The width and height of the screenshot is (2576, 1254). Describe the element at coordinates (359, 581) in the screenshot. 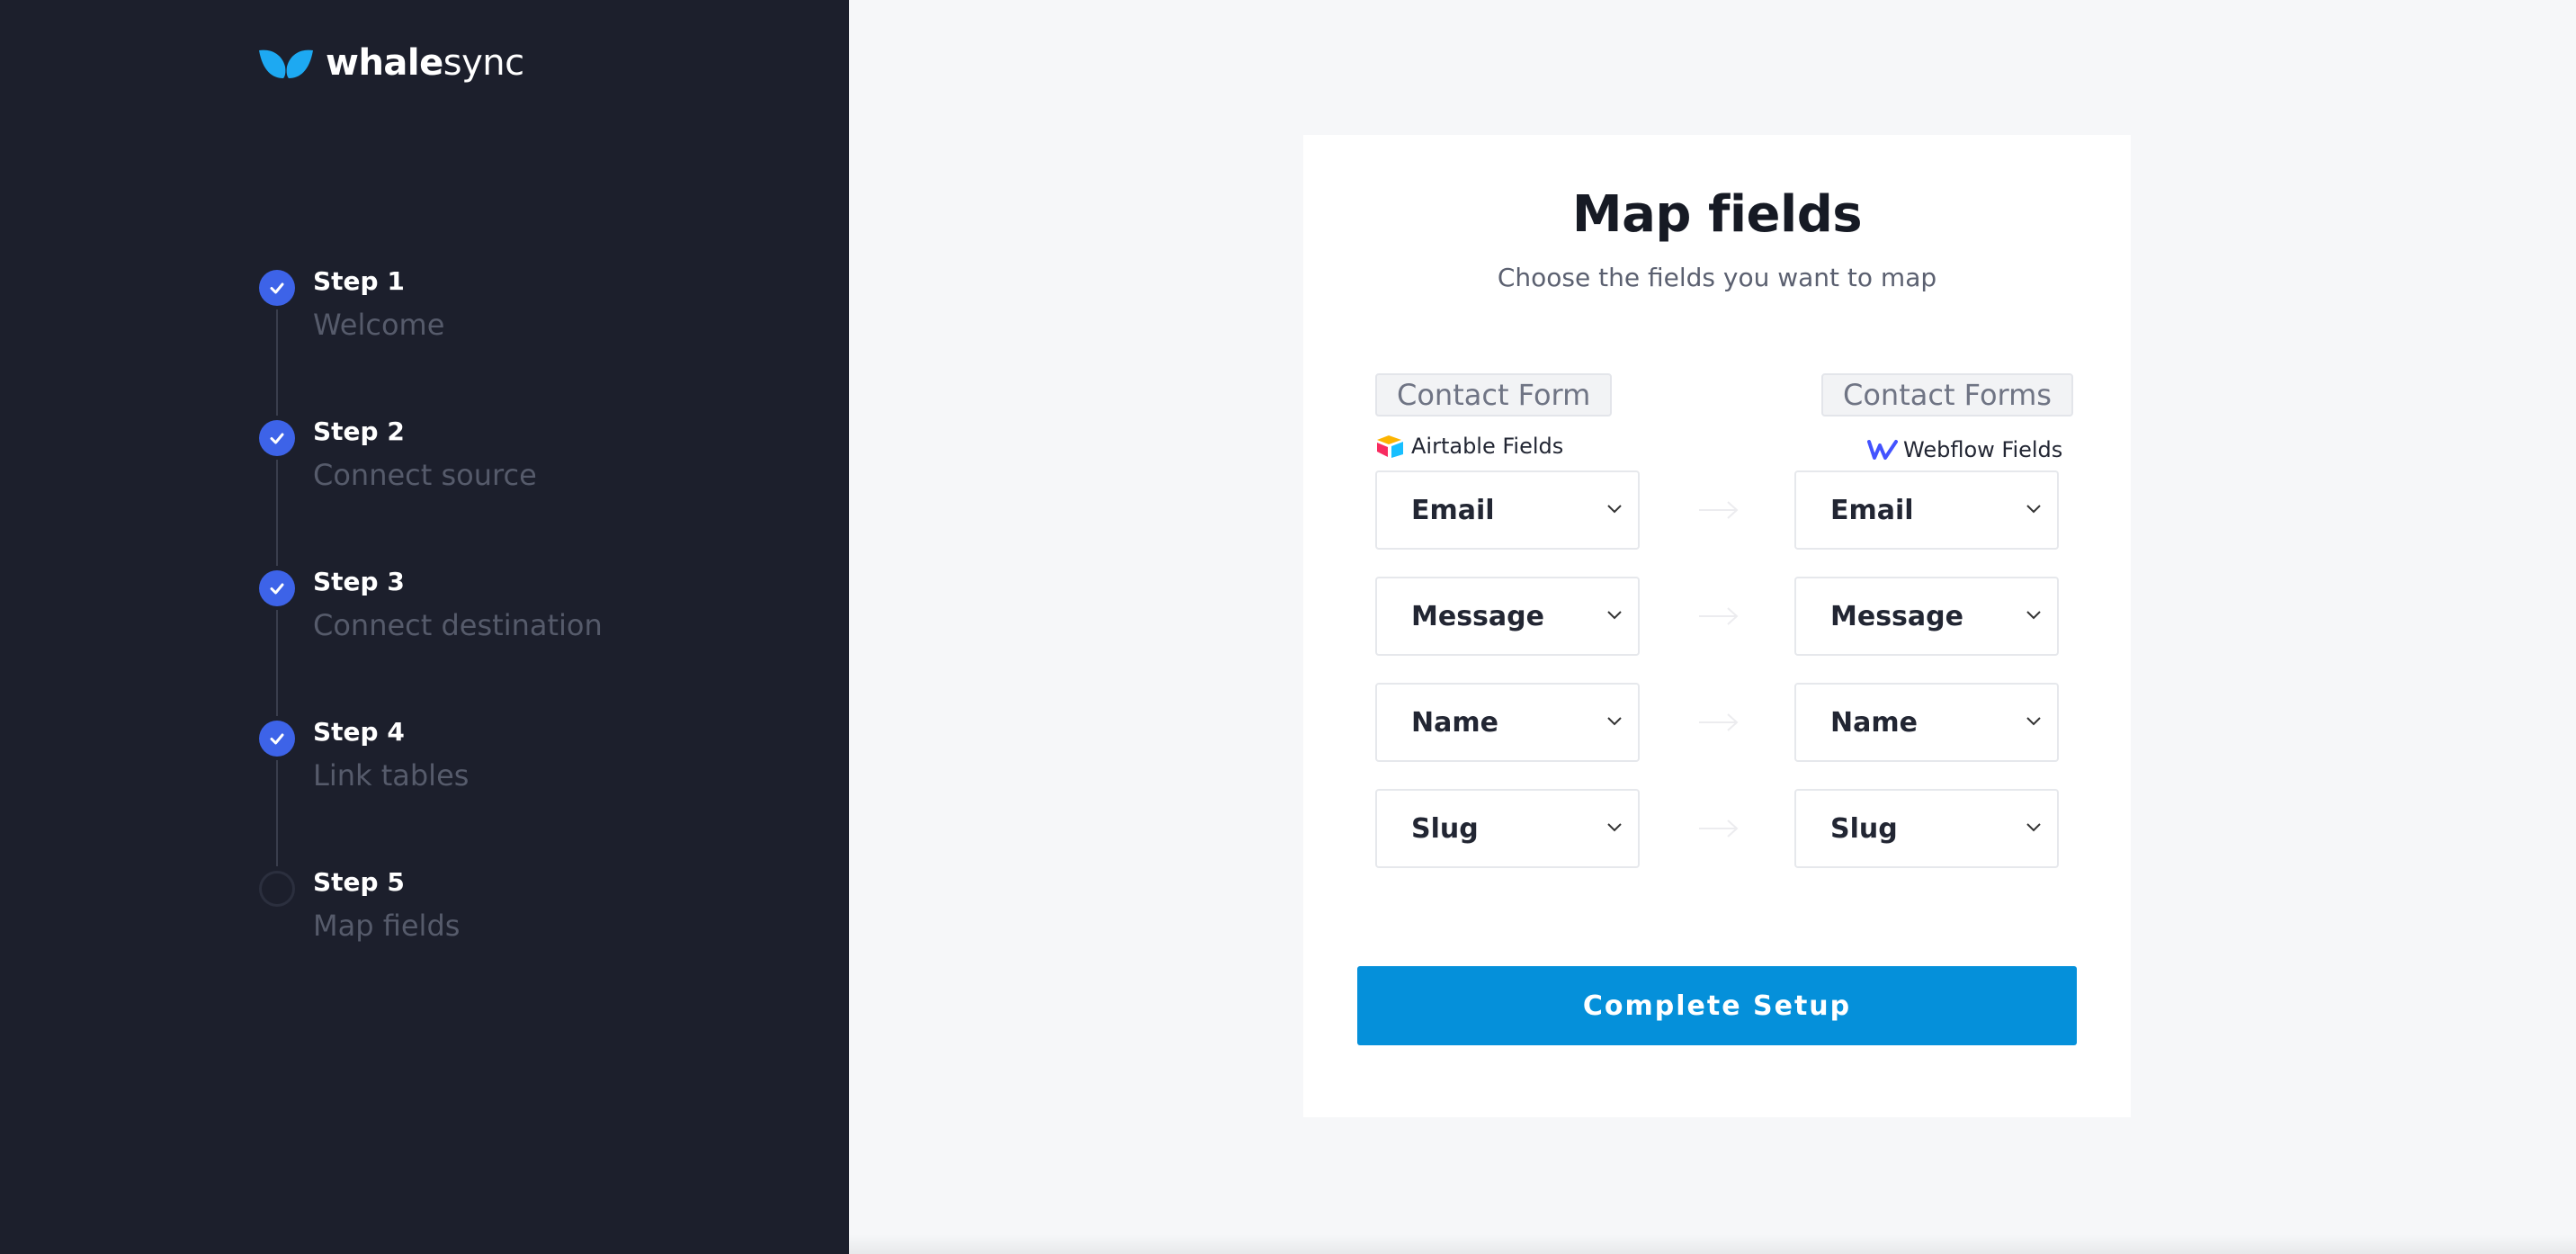

I see `step-title: Step 3` at that location.